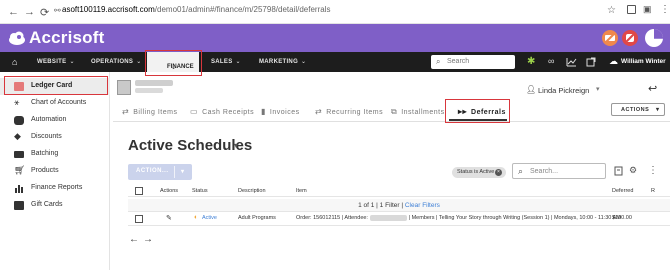  I want to click on status-badge: Active, so click(209, 218).